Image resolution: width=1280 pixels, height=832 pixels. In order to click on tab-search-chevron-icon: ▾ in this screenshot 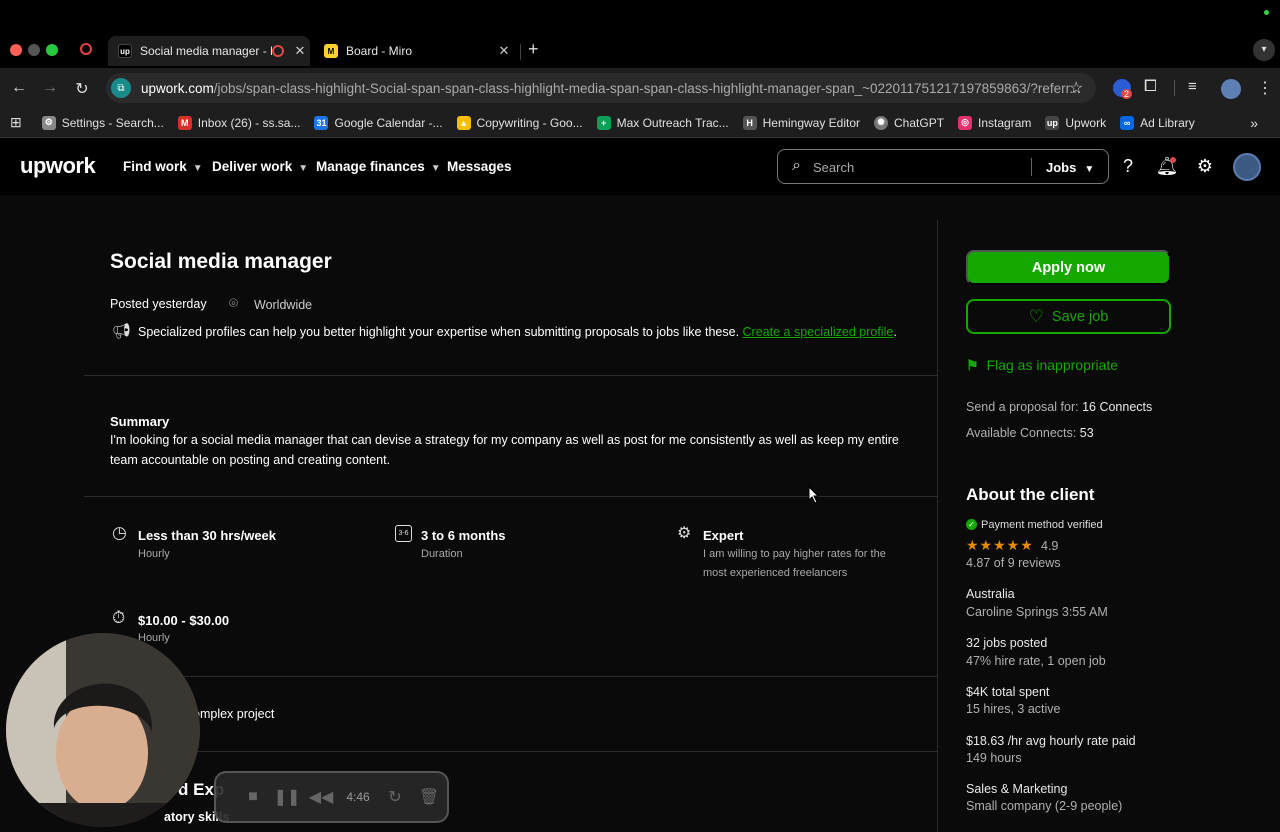, I will do `click(1264, 50)`.